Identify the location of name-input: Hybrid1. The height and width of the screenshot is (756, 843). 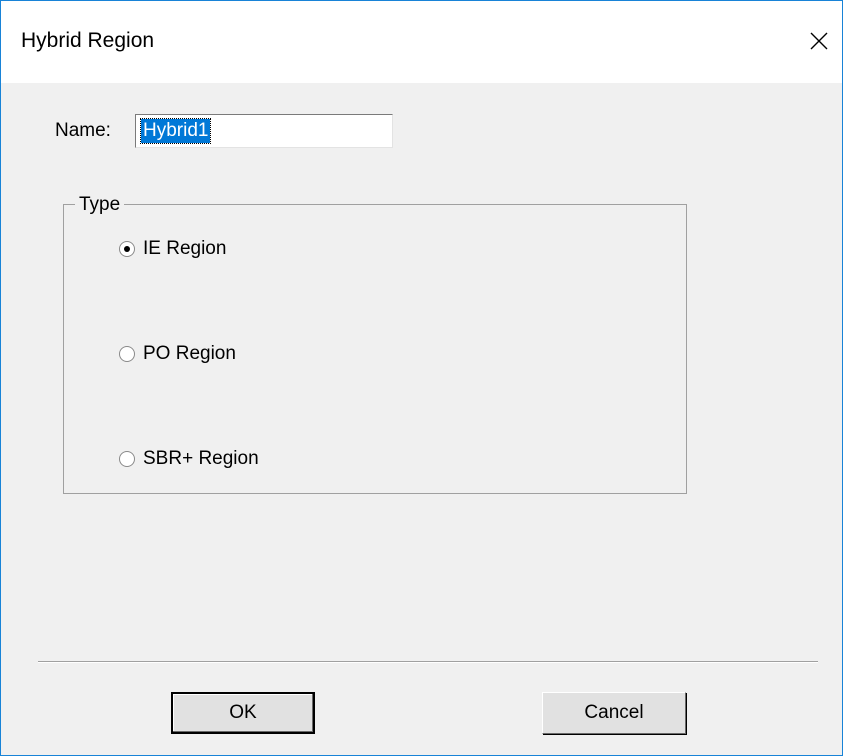
(264, 131).